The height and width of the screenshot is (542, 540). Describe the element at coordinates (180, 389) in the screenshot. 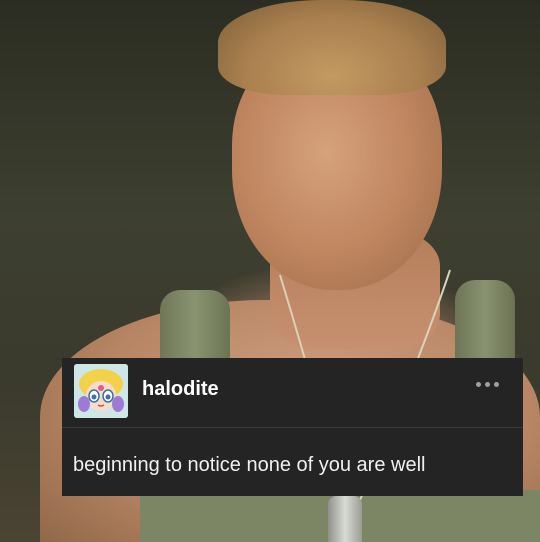

I see `username: halodite` at that location.